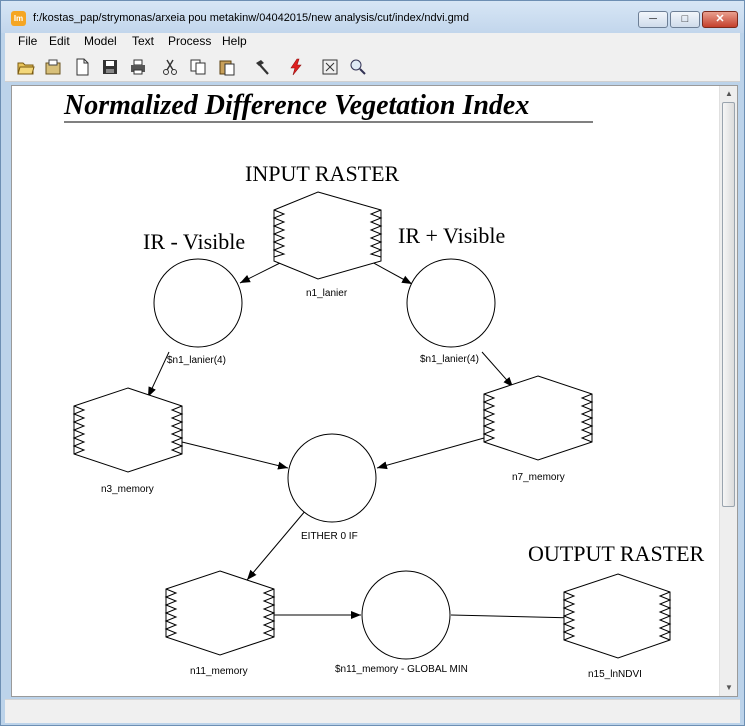 This screenshot has width=745, height=726. I want to click on raster-node-n7, so click(538, 418).